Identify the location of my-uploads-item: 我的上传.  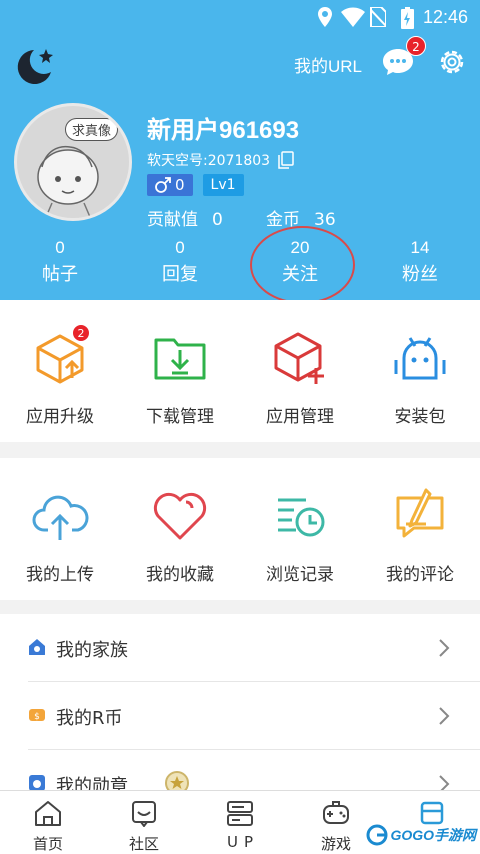
(60, 535).